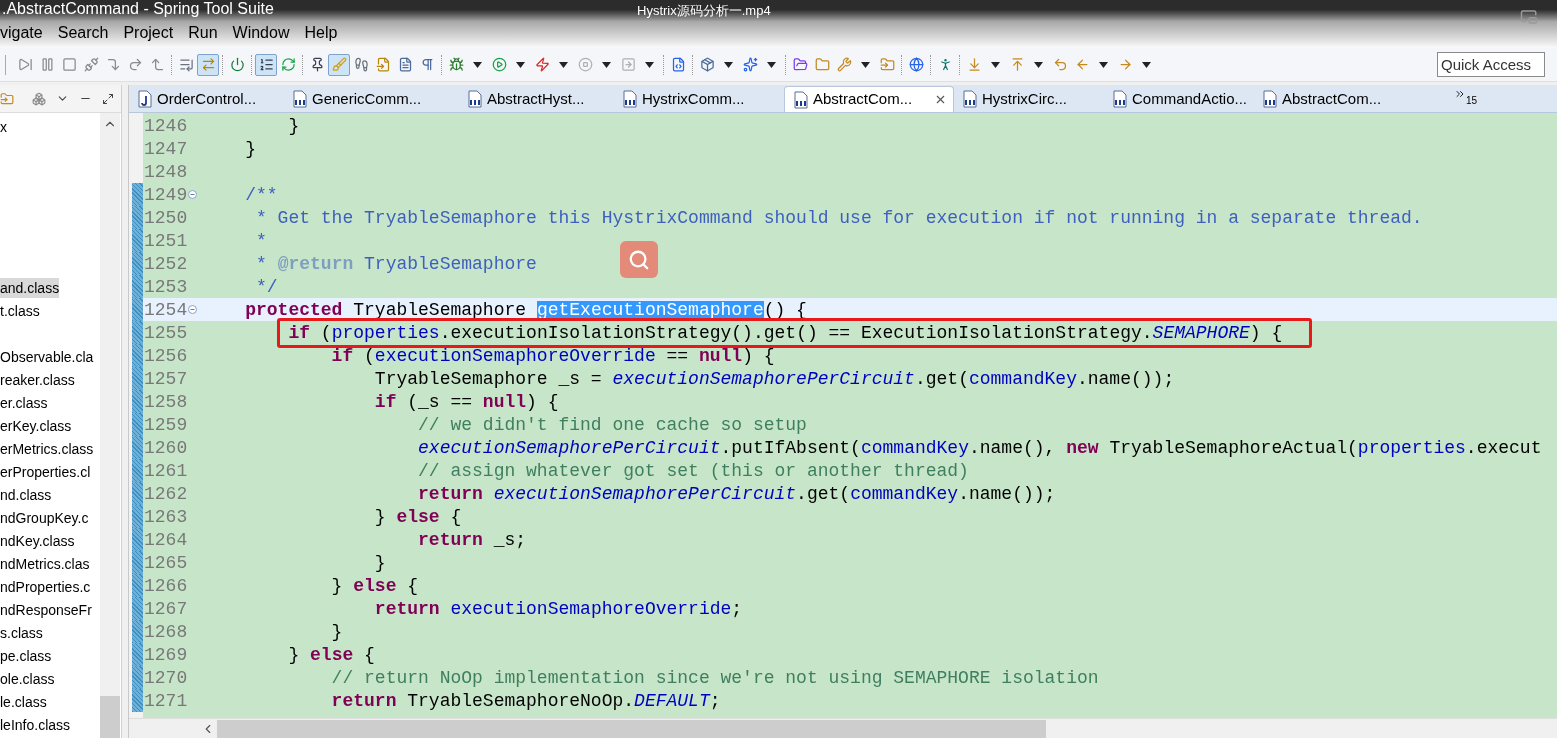 Image resolution: width=1557 pixels, height=738 pixels. I want to click on tree-item: ndResponseFr, so click(46, 609).